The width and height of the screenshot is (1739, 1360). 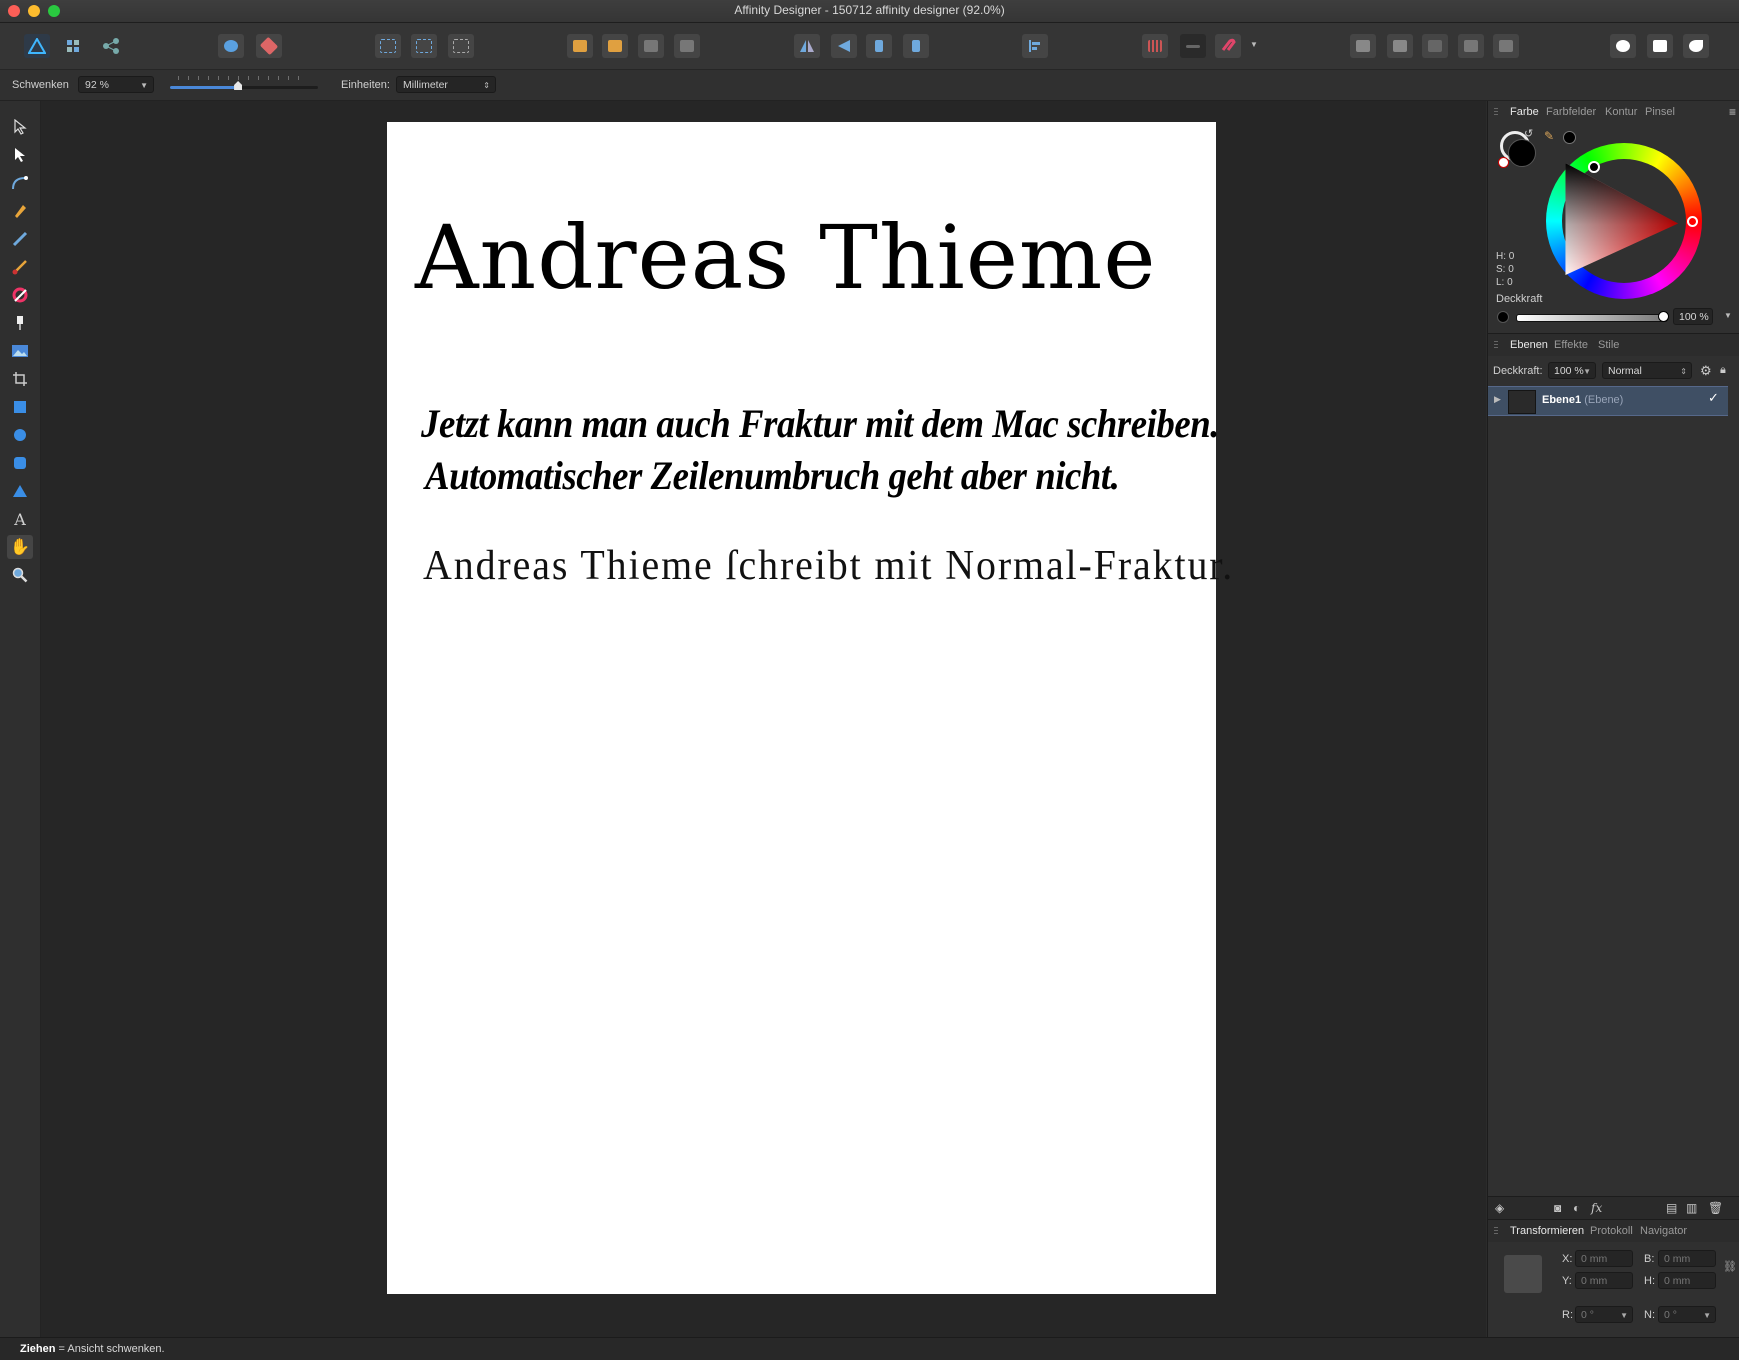 What do you see at coordinates (1497, 399) in the screenshot?
I see `expand-layer-icon: ▶` at bounding box center [1497, 399].